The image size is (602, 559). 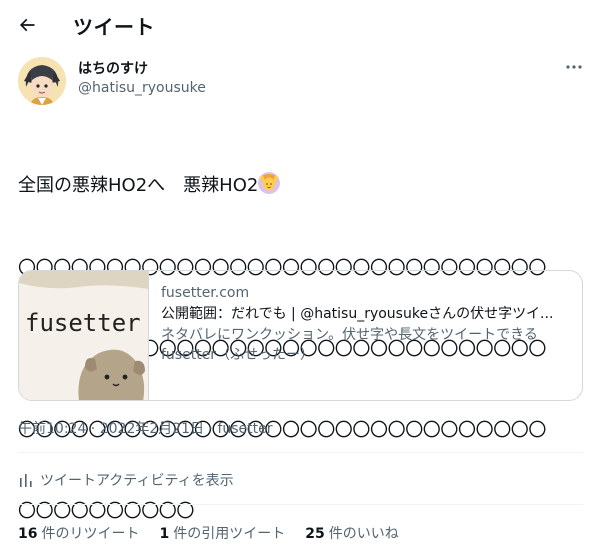 What do you see at coordinates (83, 323) in the screenshot?
I see `card-thumb-logo: fusetter` at bounding box center [83, 323].